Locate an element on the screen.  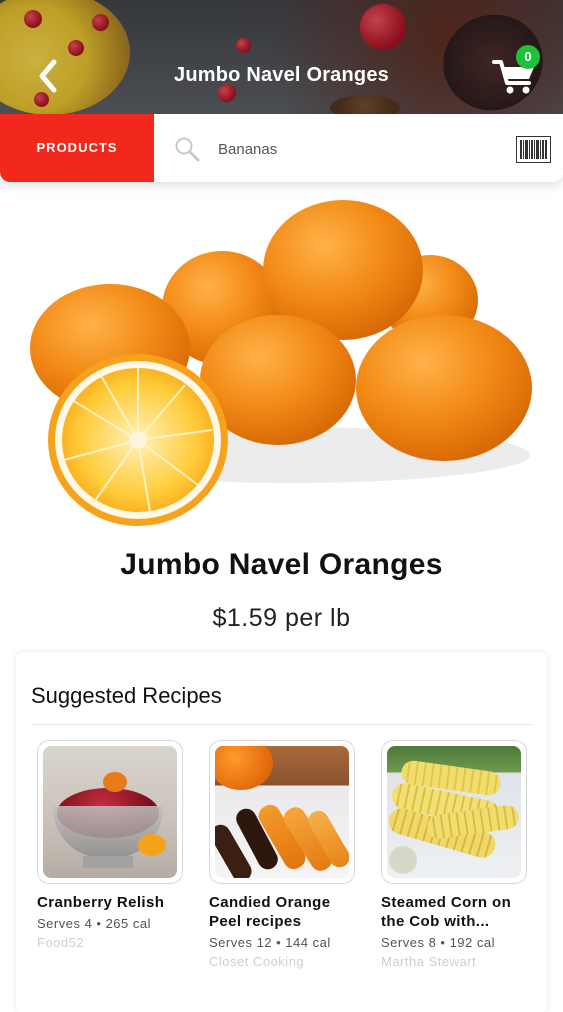
recipe-name: Candied Orange Peel recipes is located at coordinates (270, 912).